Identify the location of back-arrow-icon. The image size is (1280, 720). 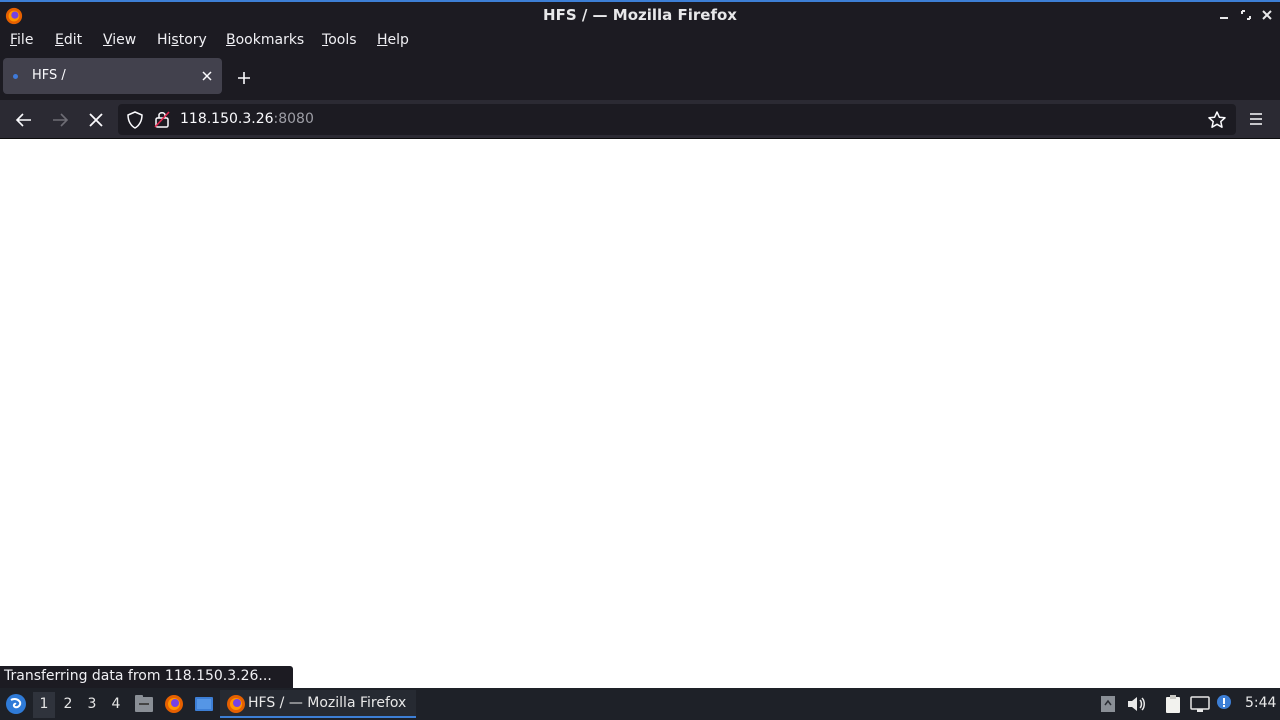
(23, 120).